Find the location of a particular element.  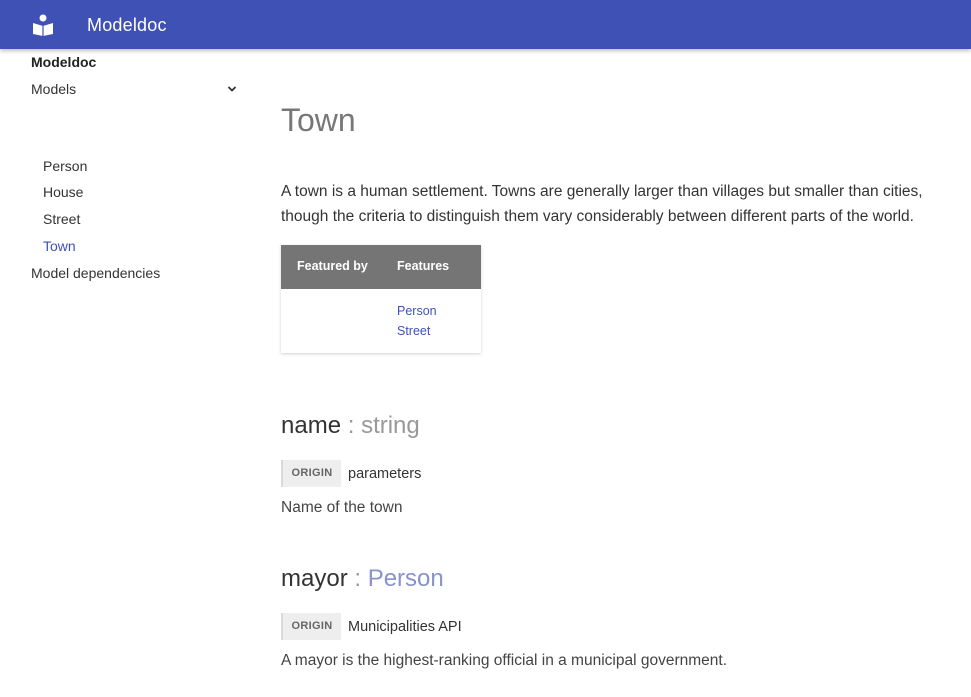

column-header-featured-by: Featured by is located at coordinates (332, 266).